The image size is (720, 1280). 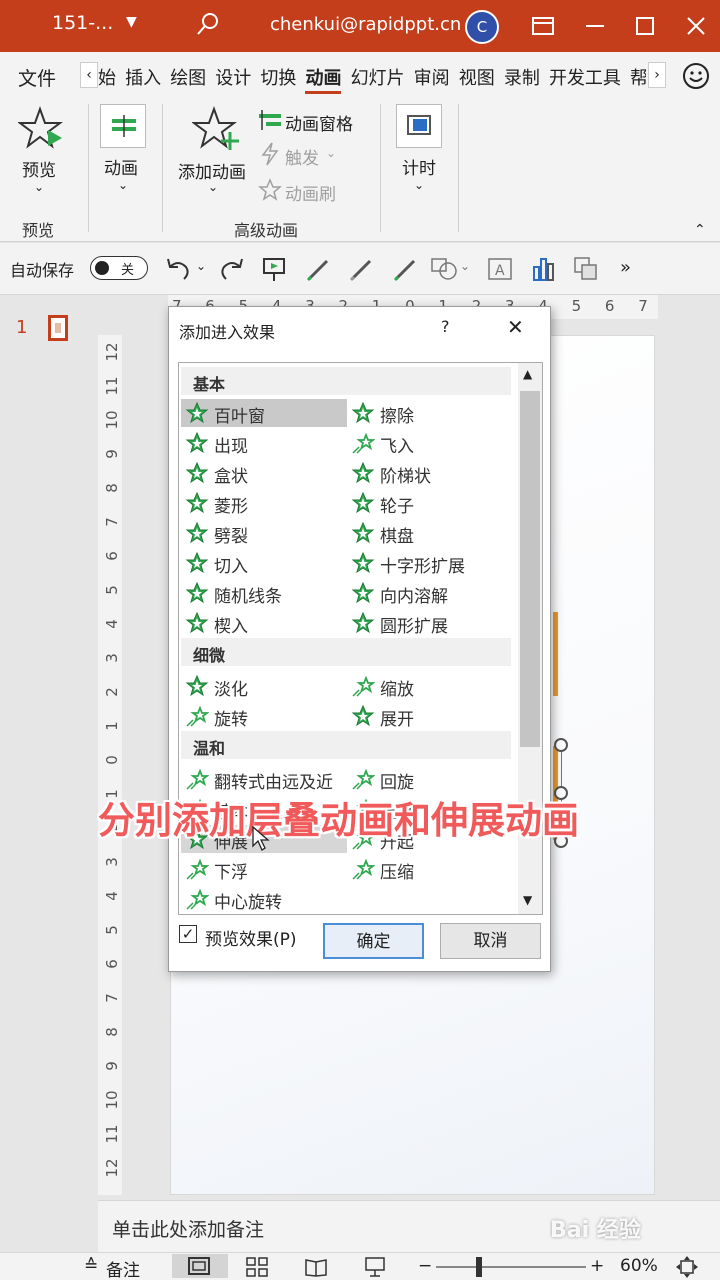 I want to click on trigger-button: 触发, so click(x=302, y=156).